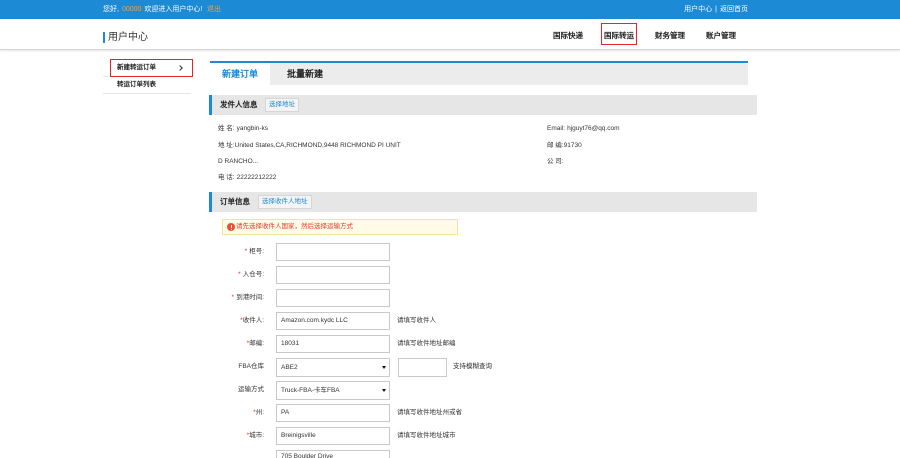 The height and width of the screenshot is (458, 900). I want to click on tab-batch-create: 批量新建, so click(305, 74).